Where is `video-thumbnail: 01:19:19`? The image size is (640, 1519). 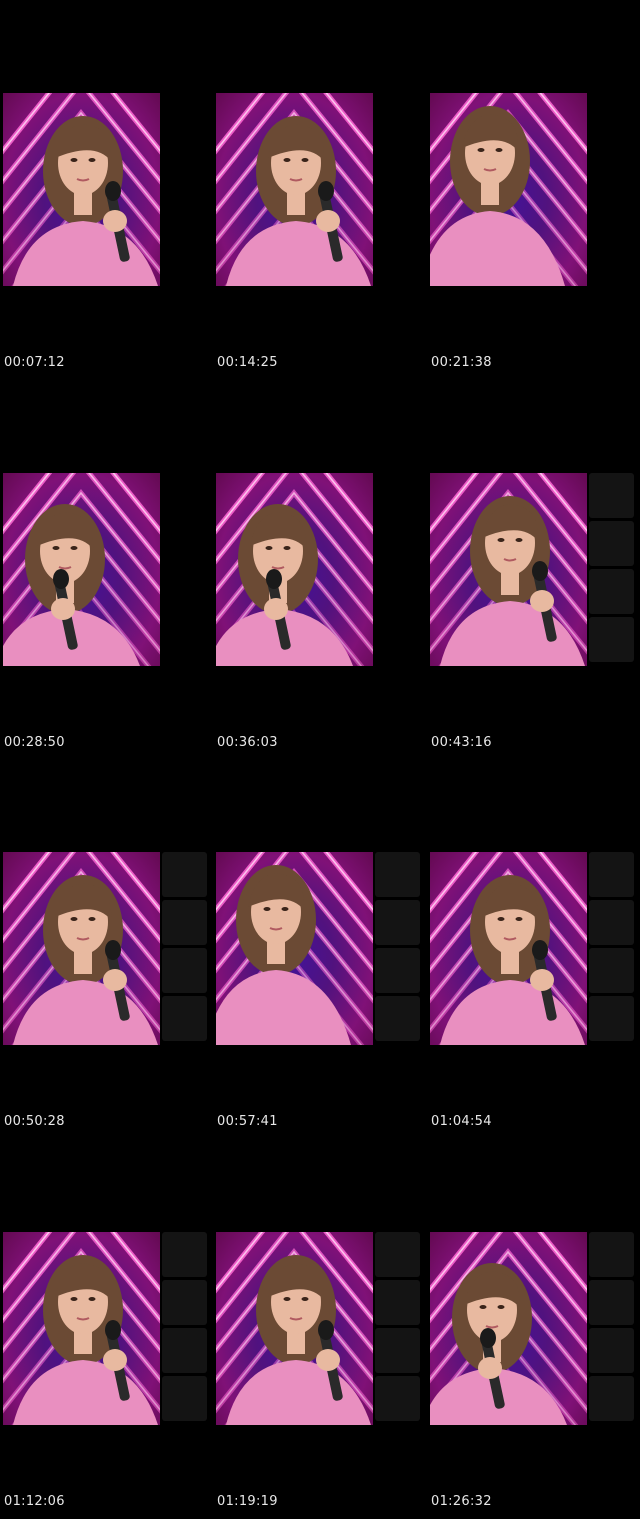 video-thumbnail: 01:19:19 is located at coordinates (319, 1329).